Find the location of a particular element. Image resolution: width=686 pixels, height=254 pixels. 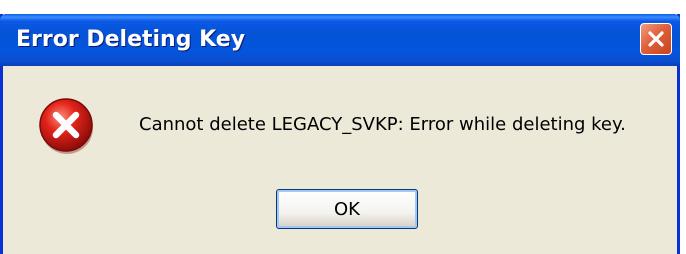

error-icon is located at coordinates (66, 126).